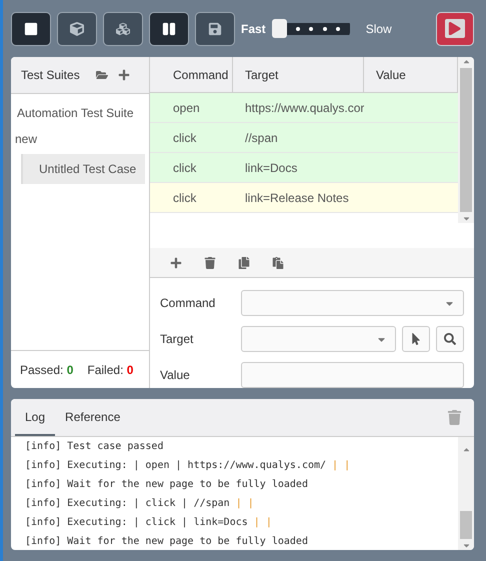 The image size is (486, 561). I want to click on test-case-item: Untitled Test Case, so click(84, 169).